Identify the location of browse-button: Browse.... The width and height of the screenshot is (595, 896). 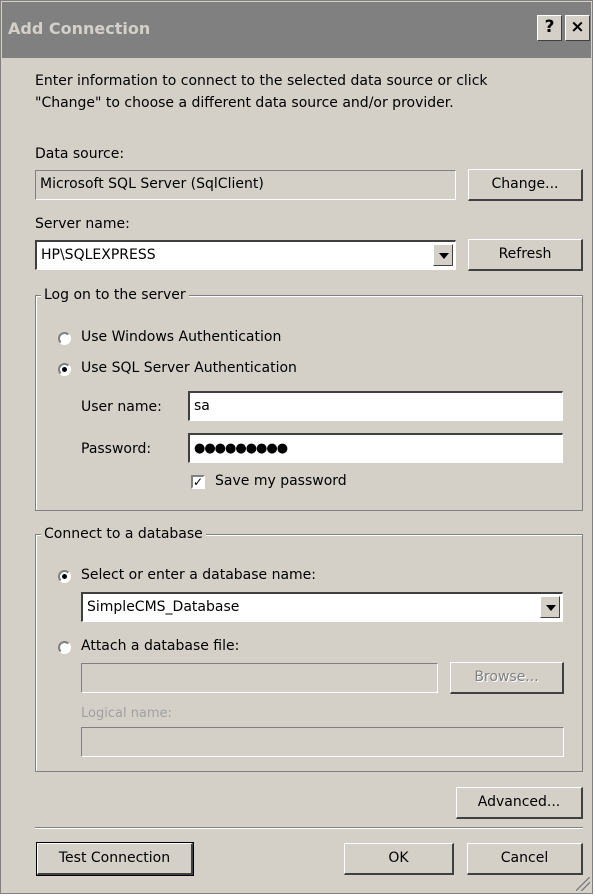
(507, 678).